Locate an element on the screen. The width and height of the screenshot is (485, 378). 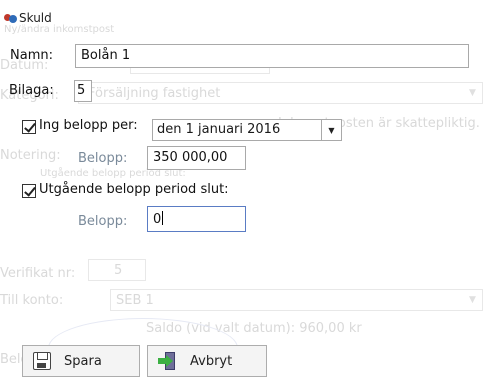
exit-door-icon is located at coordinates (167, 361).